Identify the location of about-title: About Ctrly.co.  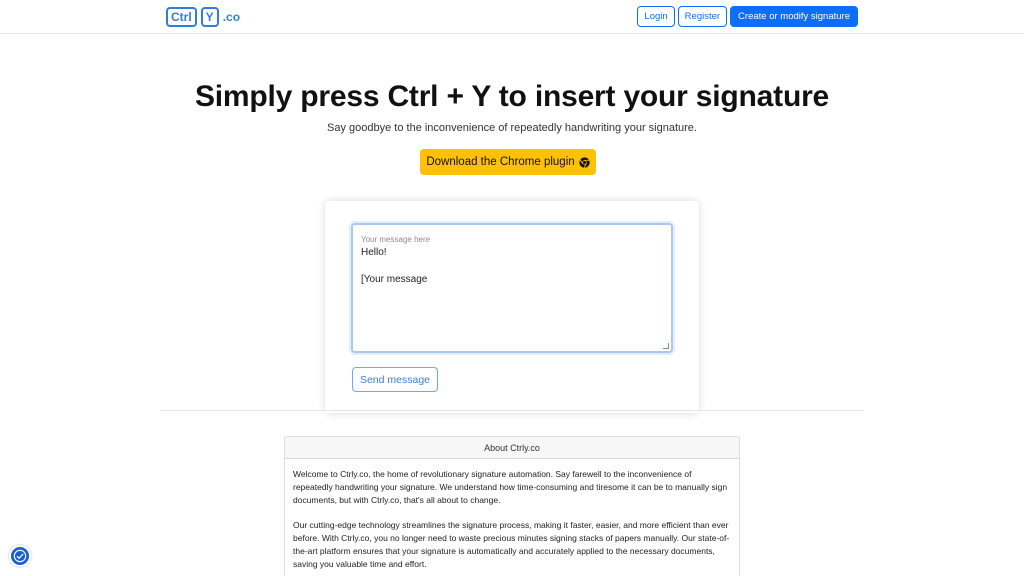
(512, 448).